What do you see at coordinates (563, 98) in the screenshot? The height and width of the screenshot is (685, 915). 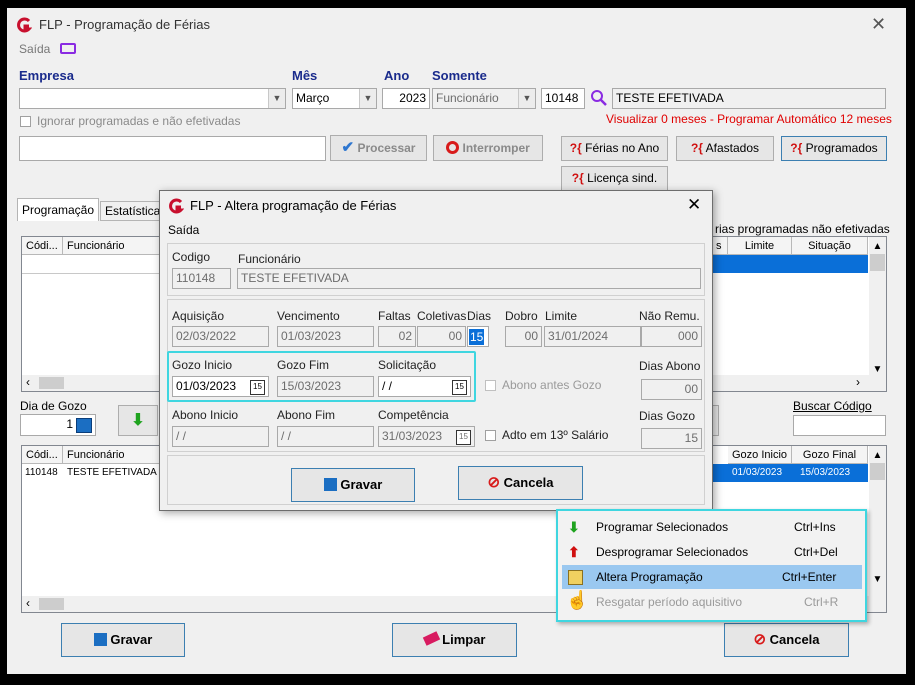 I see `employee-code-input: 10148` at bounding box center [563, 98].